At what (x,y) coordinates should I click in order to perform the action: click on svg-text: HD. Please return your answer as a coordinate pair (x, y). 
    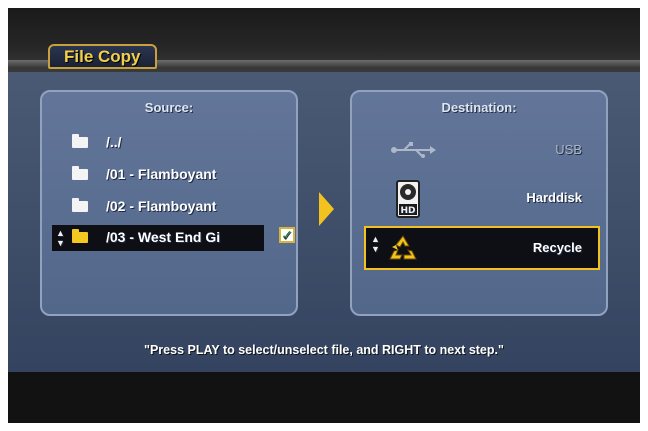
    Looking at the image, I should click on (407, 211).